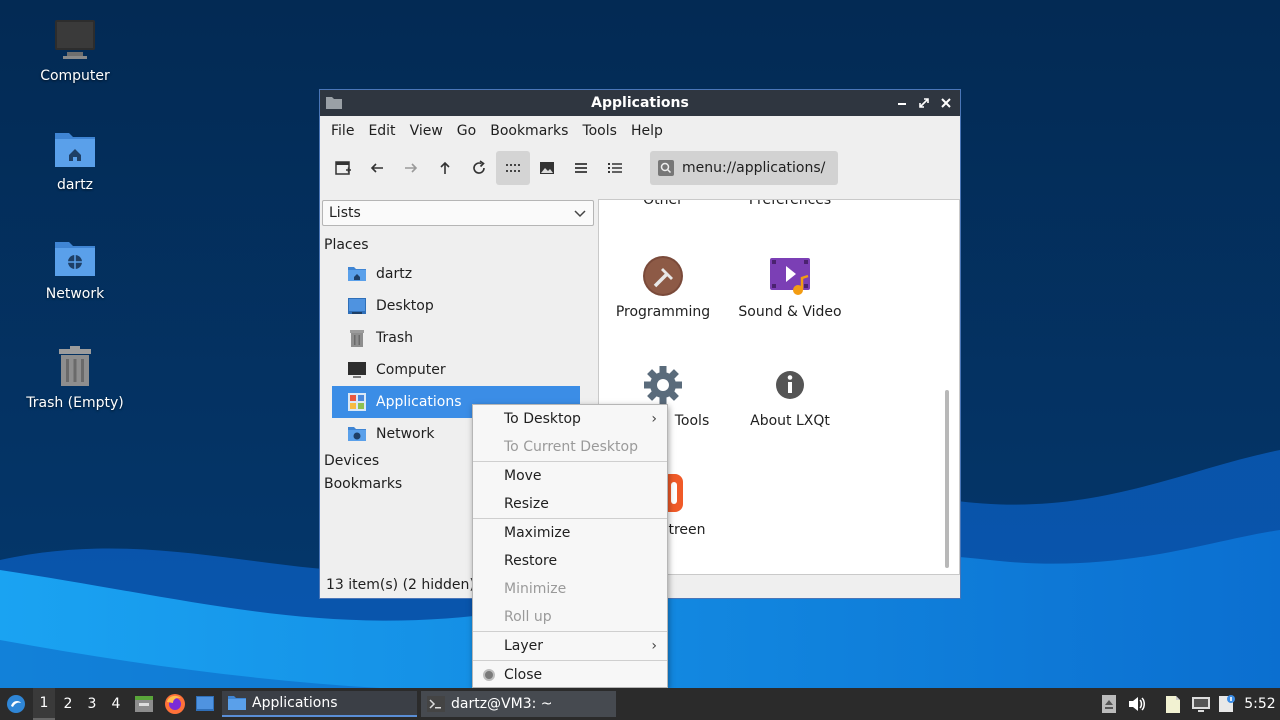 This screenshot has height=720, width=1280. I want to click on sidebar-item-label: Applications, so click(419, 402).